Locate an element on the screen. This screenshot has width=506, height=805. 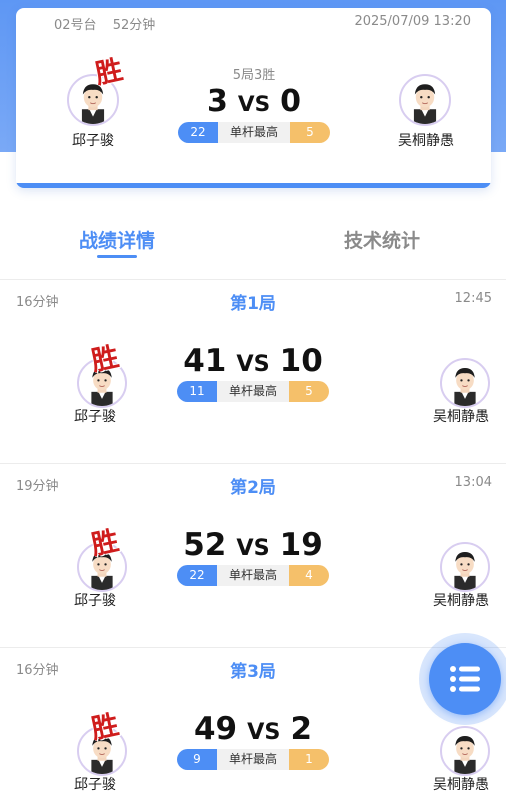
match-format: 5局3胜 is located at coordinates (254, 75).